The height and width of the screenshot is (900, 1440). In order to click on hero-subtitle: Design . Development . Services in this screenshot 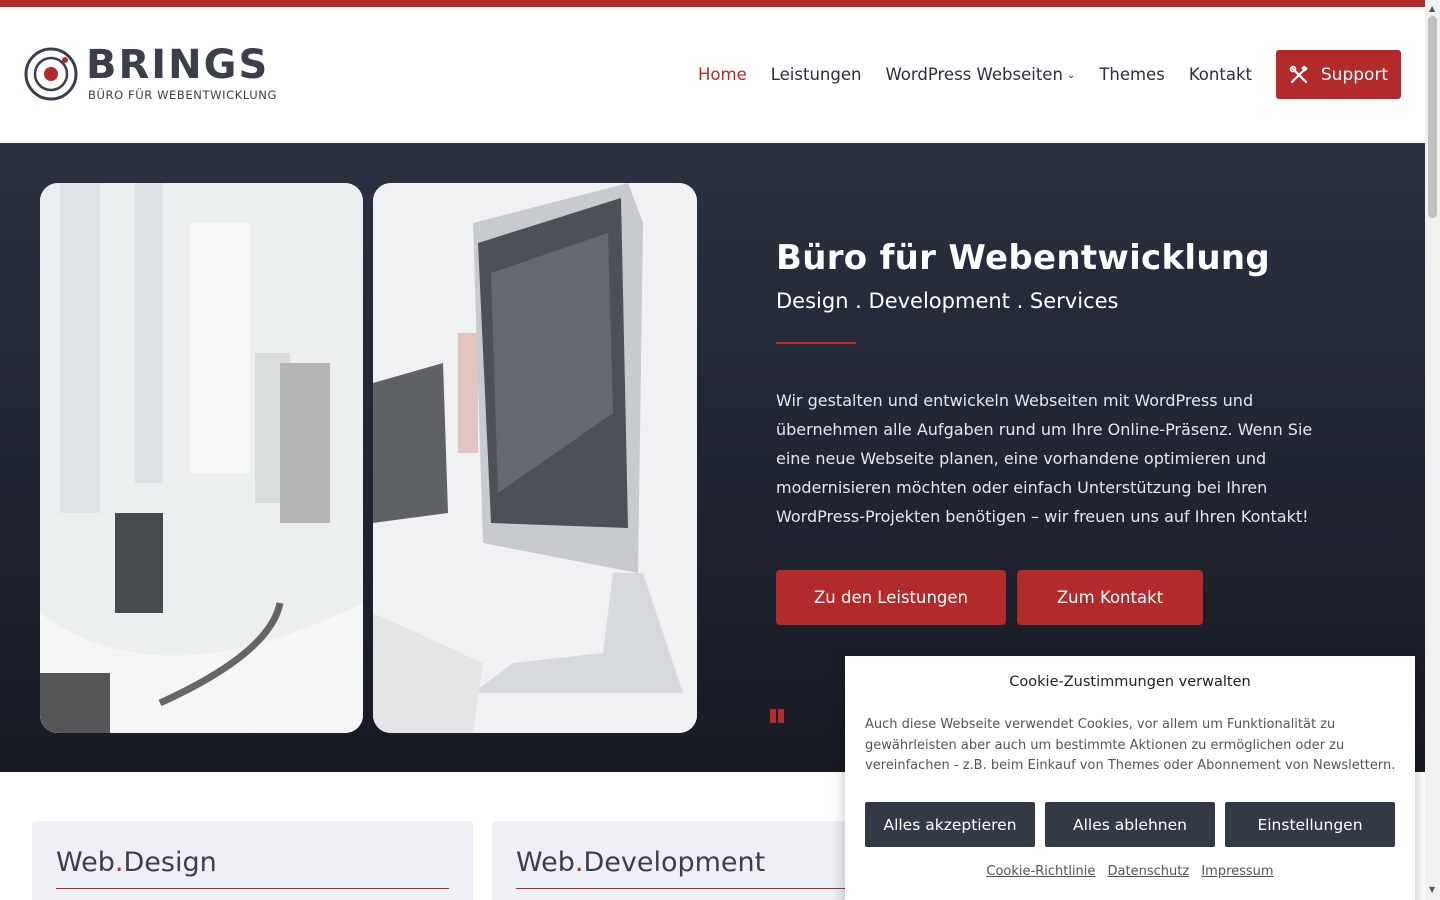, I will do `click(947, 301)`.